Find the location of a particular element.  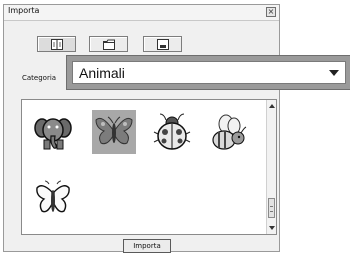

scroll-thumb is located at coordinates (271, 208).